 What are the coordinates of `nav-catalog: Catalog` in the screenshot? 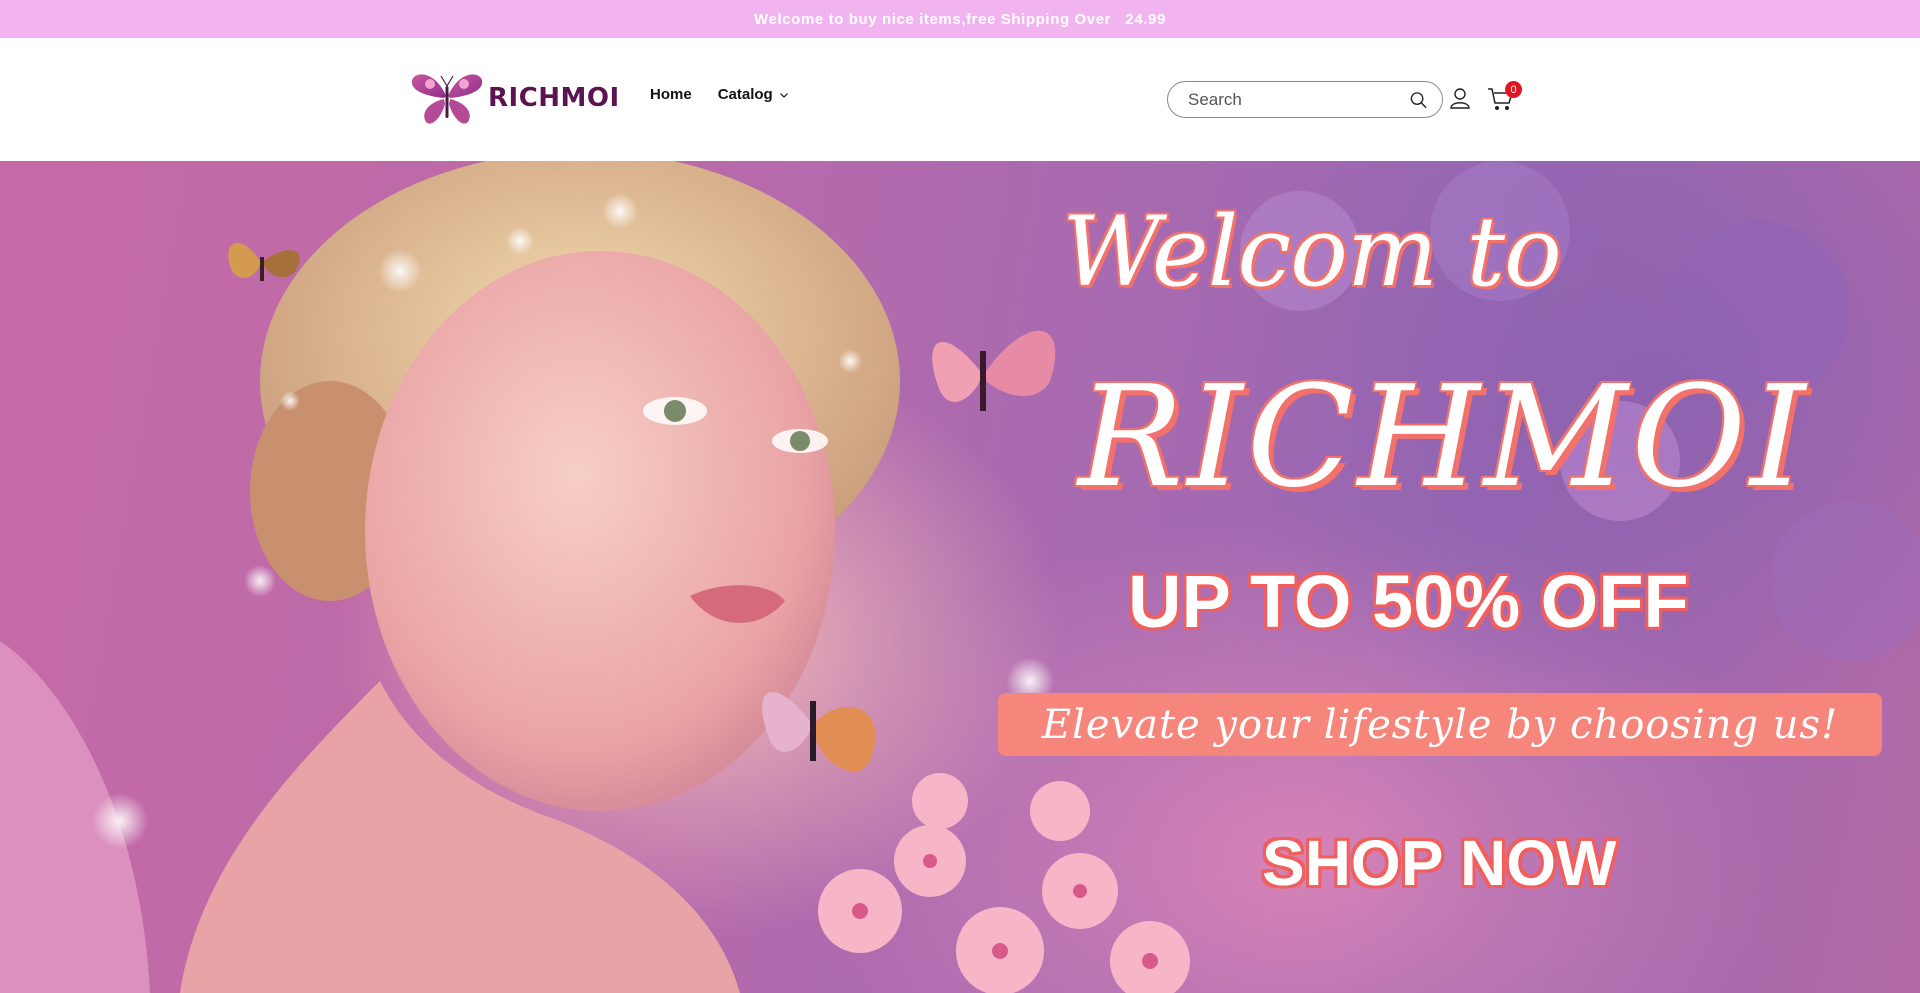 It's located at (753, 94).